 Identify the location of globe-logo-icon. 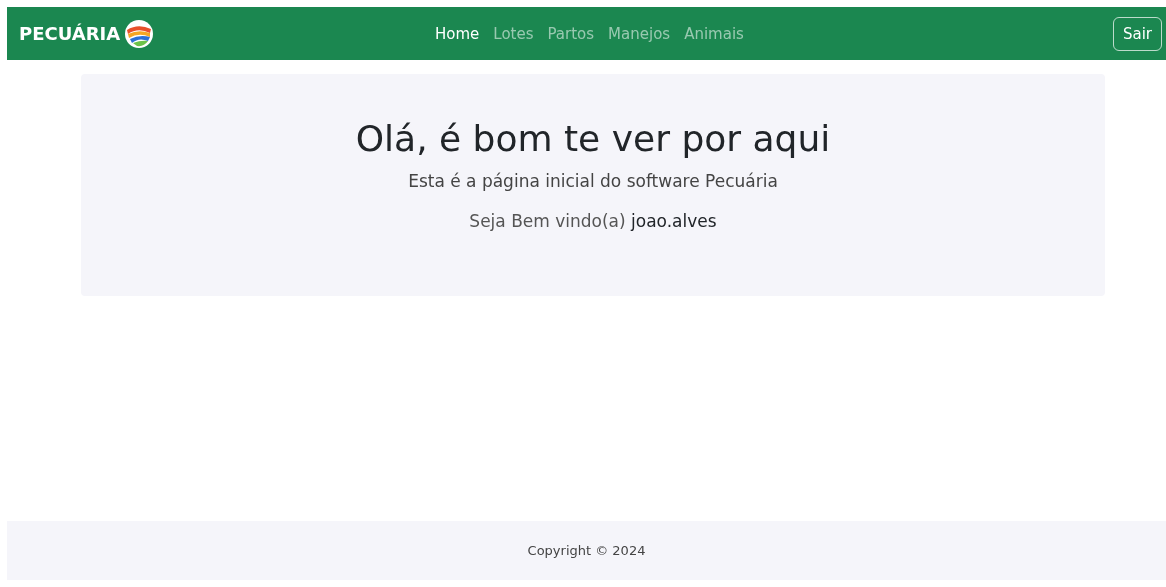
(139, 33).